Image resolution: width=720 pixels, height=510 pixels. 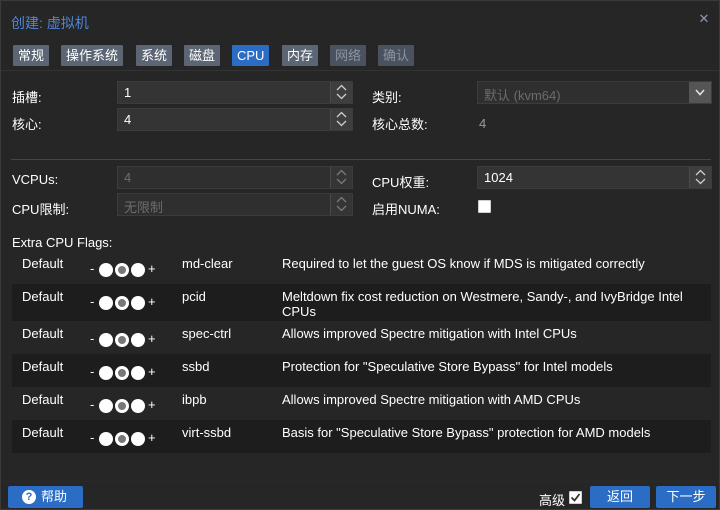 I want to click on tab-general: 常规, so click(x=31, y=55).